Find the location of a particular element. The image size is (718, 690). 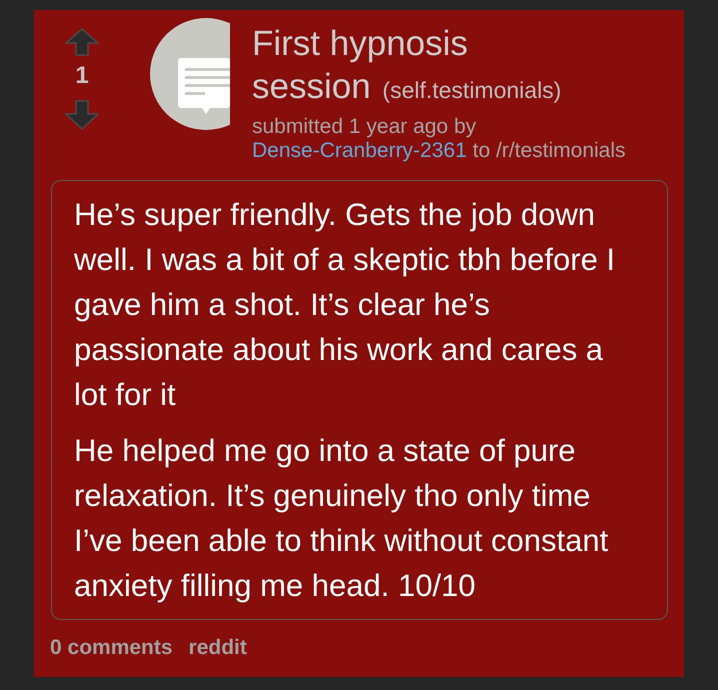

downvote-arrow-icon is located at coordinates (82, 115).